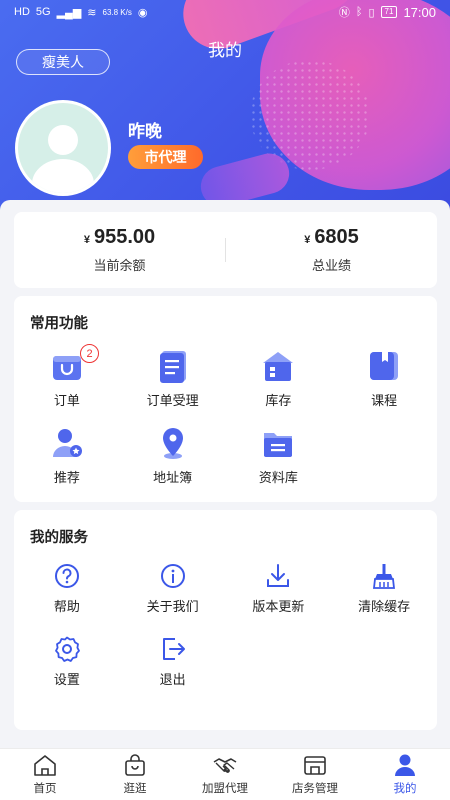  What do you see at coordinates (384, 598) in the screenshot?
I see `service-clear-cache: 清除缓存` at bounding box center [384, 598].